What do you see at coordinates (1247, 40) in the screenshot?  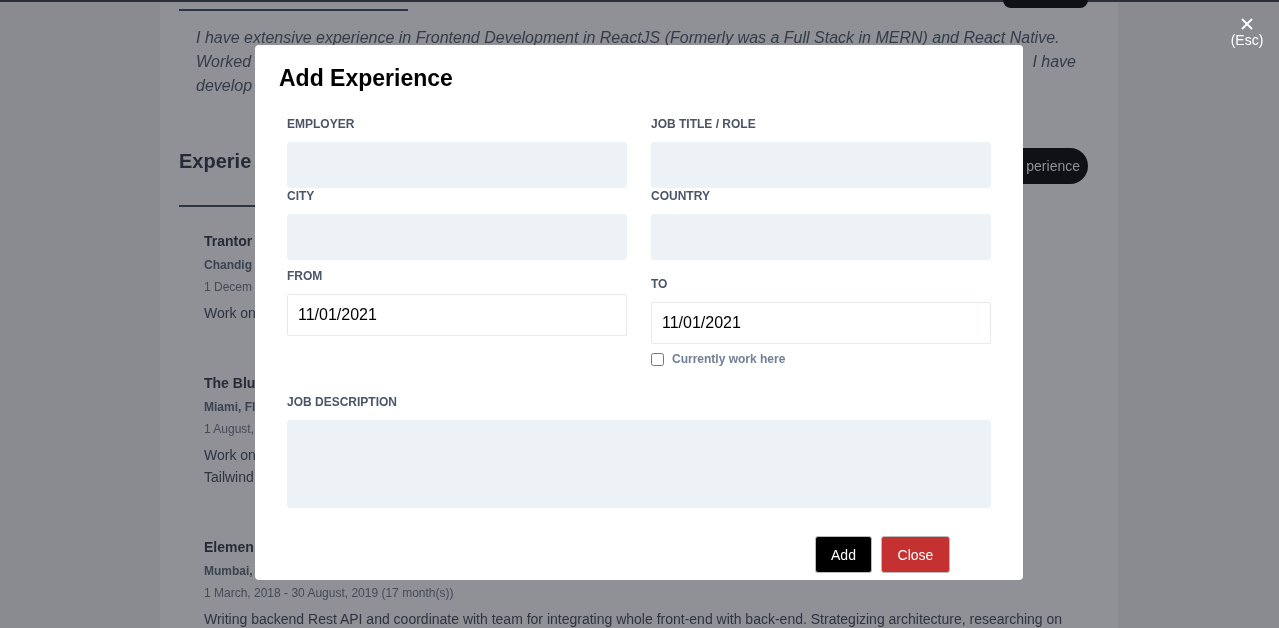 I see `esc-label: (Esc)` at bounding box center [1247, 40].